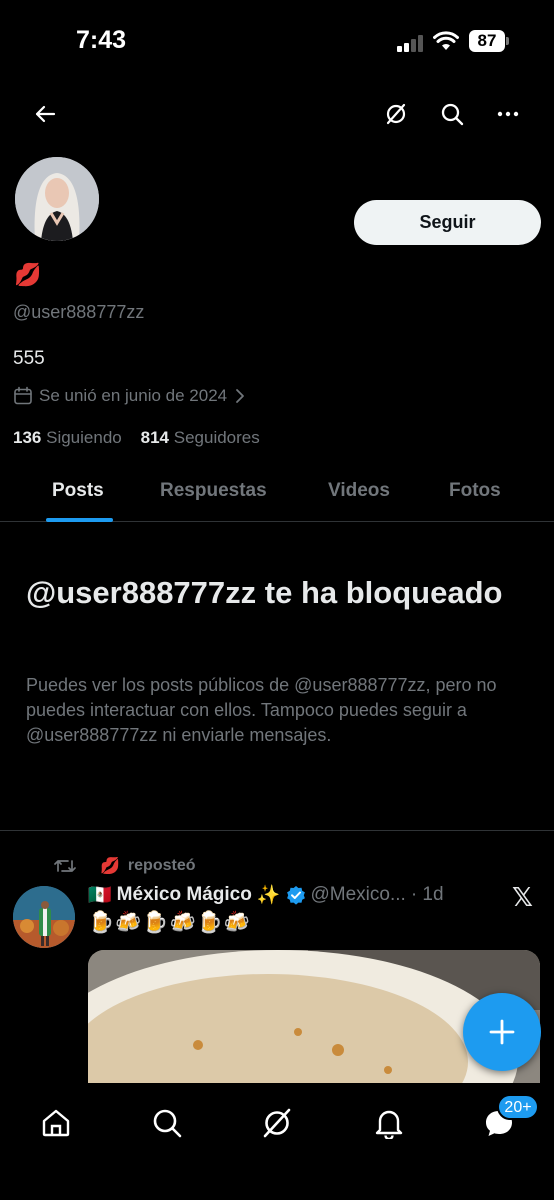 The height and width of the screenshot is (1200, 554). Describe the element at coordinates (79, 312) in the screenshot. I see `profile-handle: @user888777zz` at that location.